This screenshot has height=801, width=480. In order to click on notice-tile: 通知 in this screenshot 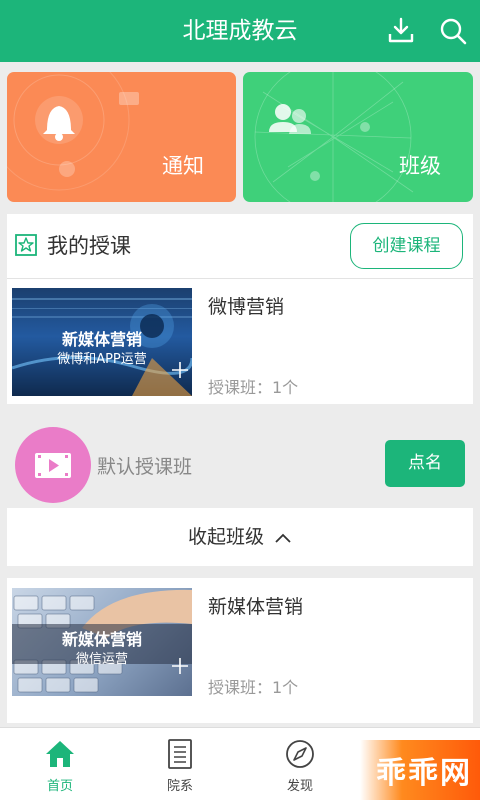, I will do `click(121, 137)`.